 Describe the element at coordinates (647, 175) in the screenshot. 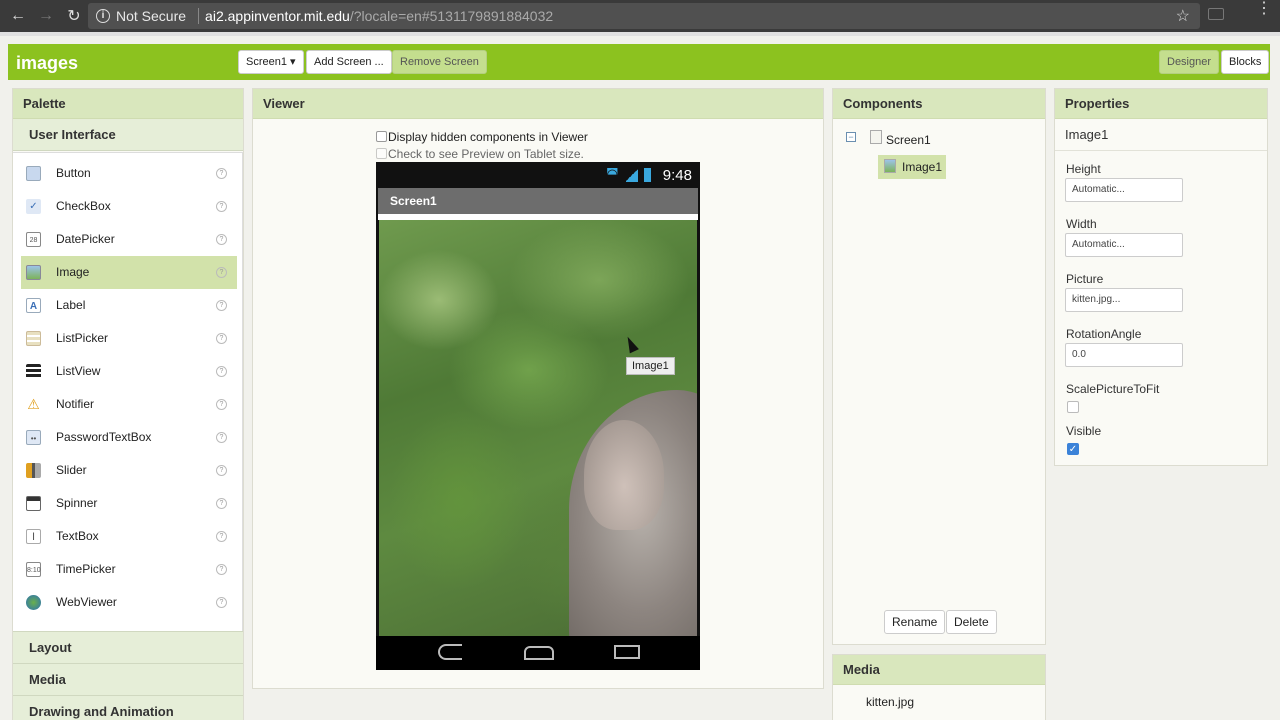

I see `battery-icon` at that location.